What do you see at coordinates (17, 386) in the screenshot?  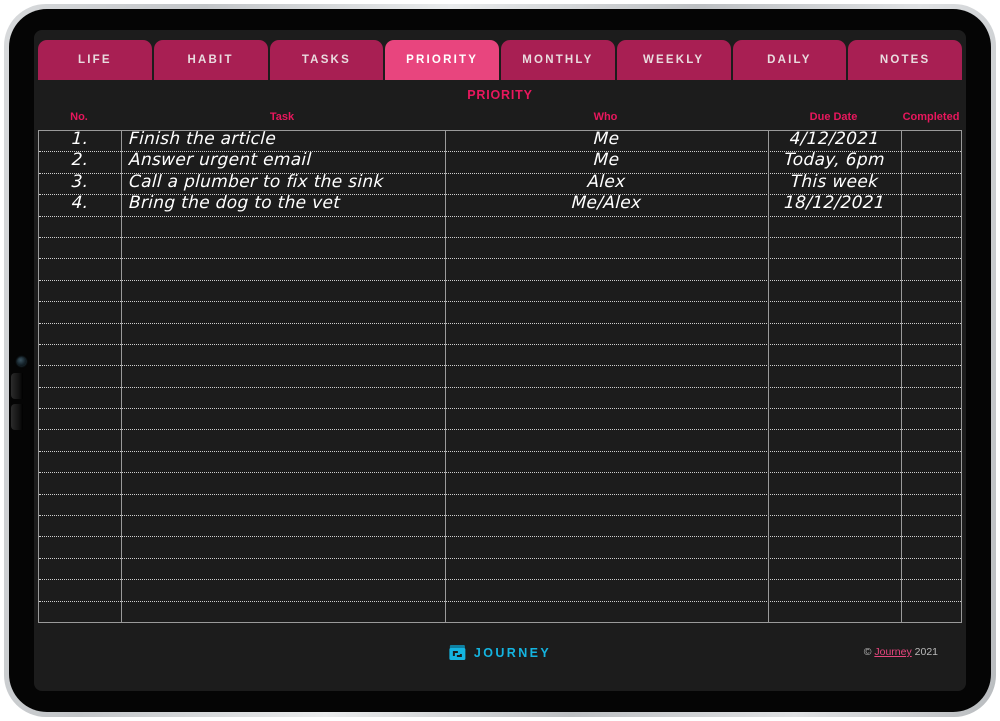 I see `volume-up-button` at bounding box center [17, 386].